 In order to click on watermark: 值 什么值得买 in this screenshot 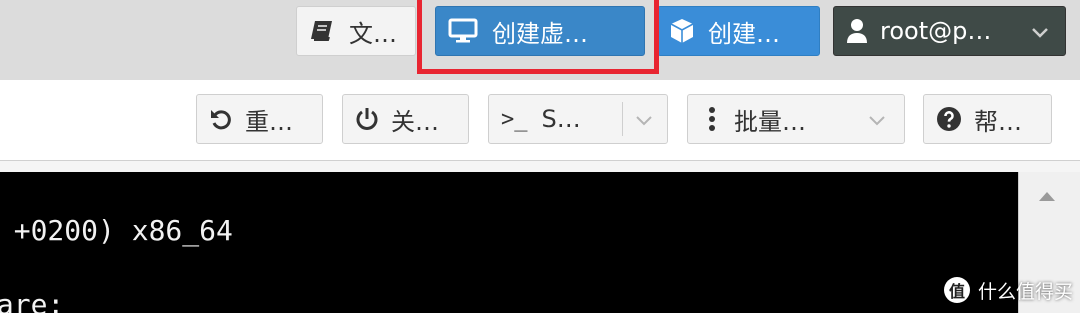, I will do `click(1008, 290)`.